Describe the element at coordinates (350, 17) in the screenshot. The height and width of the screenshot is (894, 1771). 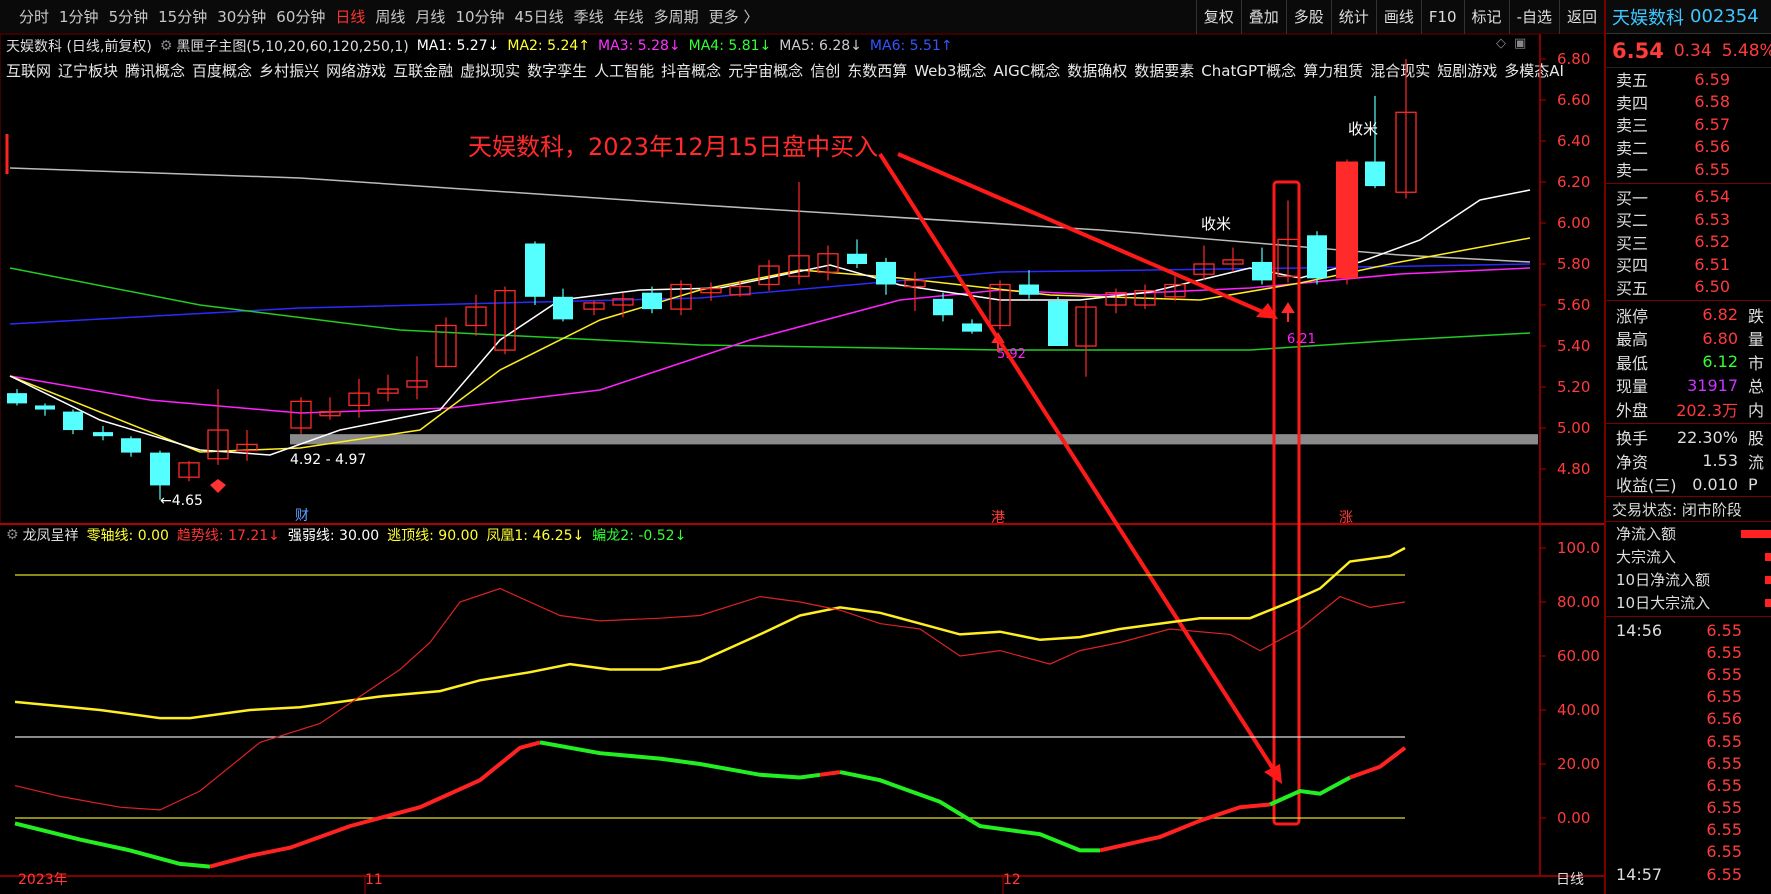
I see `period-tab: 日线` at that location.